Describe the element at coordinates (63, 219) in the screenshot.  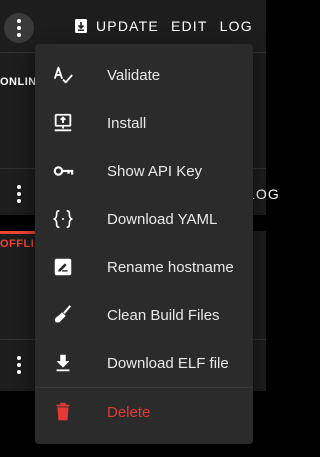
I see `code-braces-icon` at that location.